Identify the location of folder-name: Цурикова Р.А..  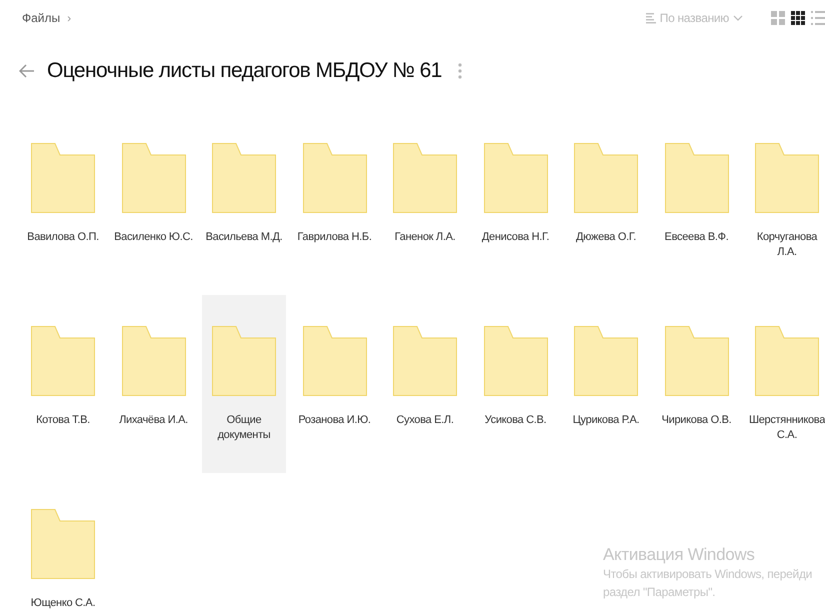
(606, 420).